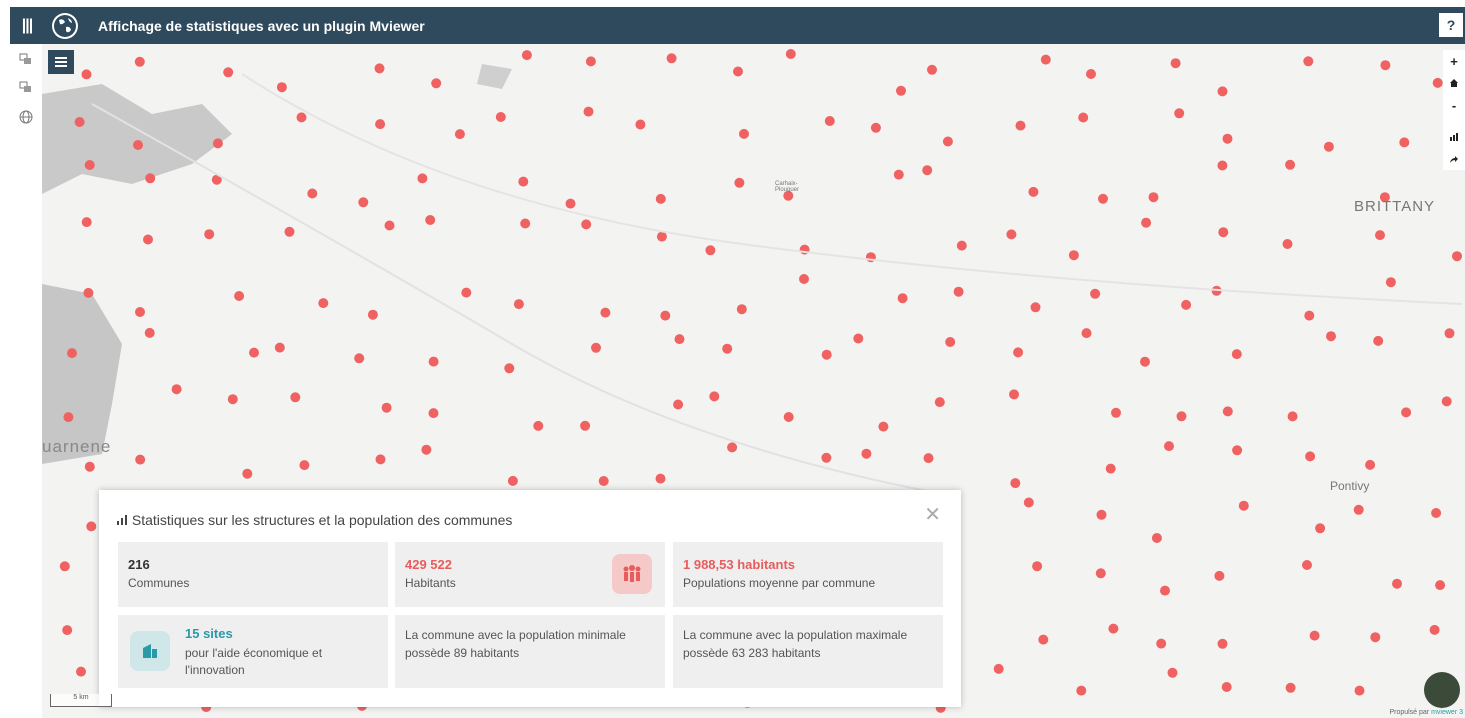 The width and height of the screenshot is (1465, 718). I want to click on share-icon, so click(1454, 159).